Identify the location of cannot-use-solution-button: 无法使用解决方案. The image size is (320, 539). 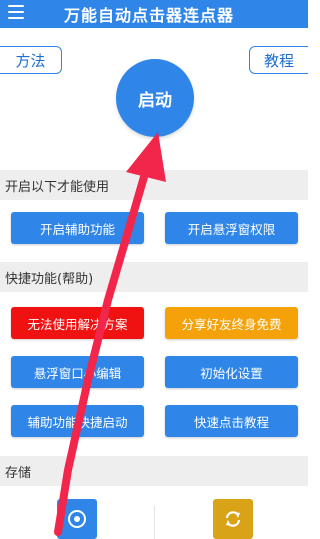
(77, 323).